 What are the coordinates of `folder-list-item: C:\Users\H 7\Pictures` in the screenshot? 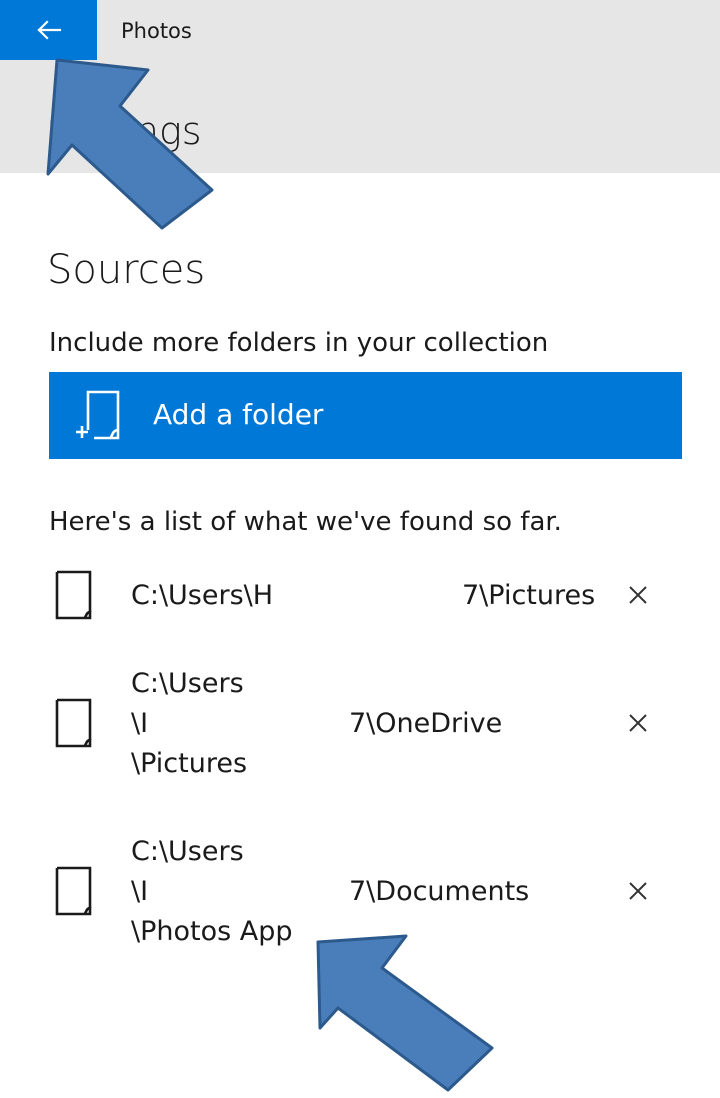 It's located at (360, 598).